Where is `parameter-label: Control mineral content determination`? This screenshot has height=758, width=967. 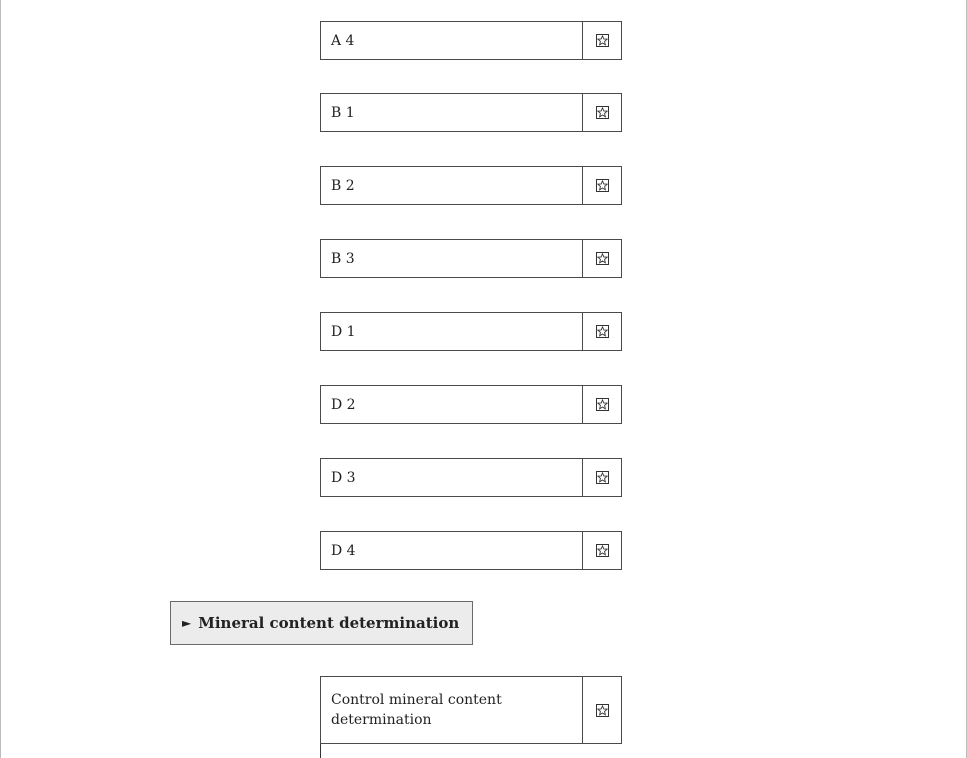 parameter-label: Control mineral content determination is located at coordinates (452, 710).